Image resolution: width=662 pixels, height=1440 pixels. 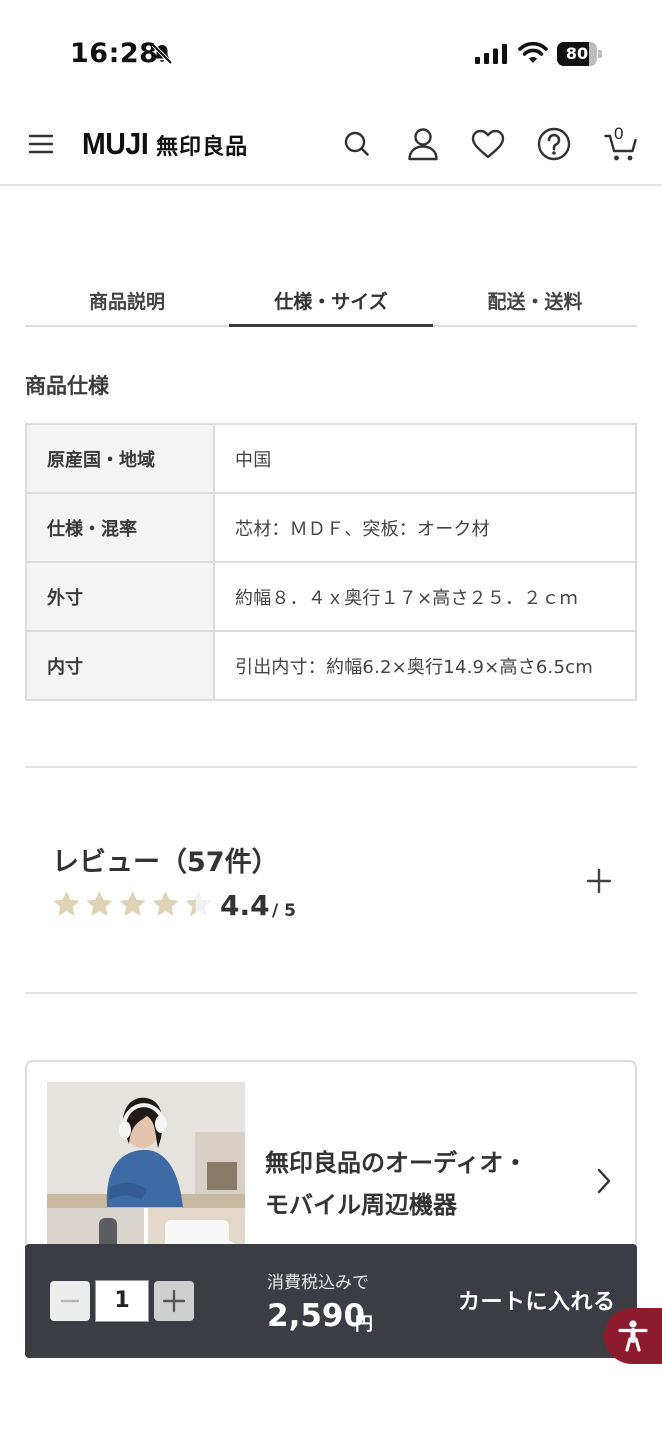 I want to click on add-to-cart-bar: 1 消費税込みで 2,590 円 カートに入れる, so click(x=331, y=1301).